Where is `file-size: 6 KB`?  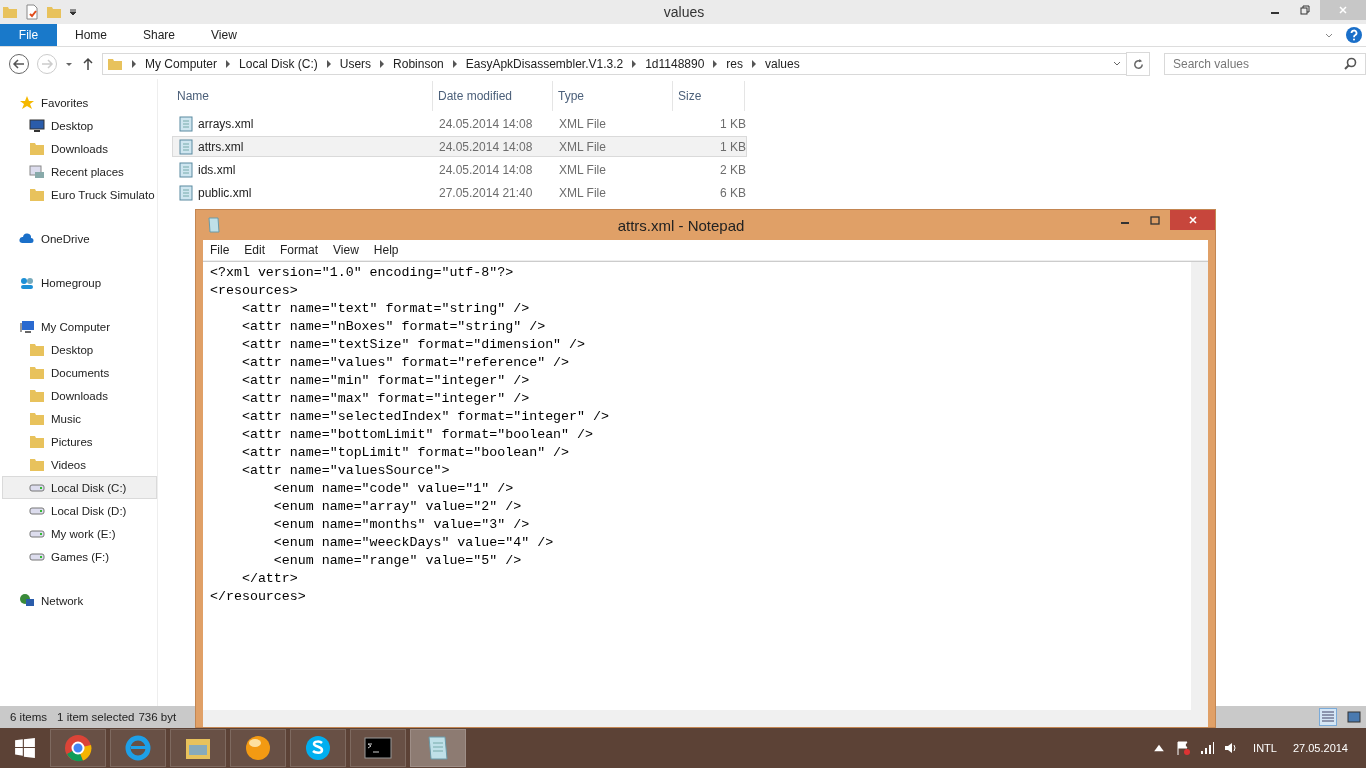 file-size: 6 KB is located at coordinates (732, 192).